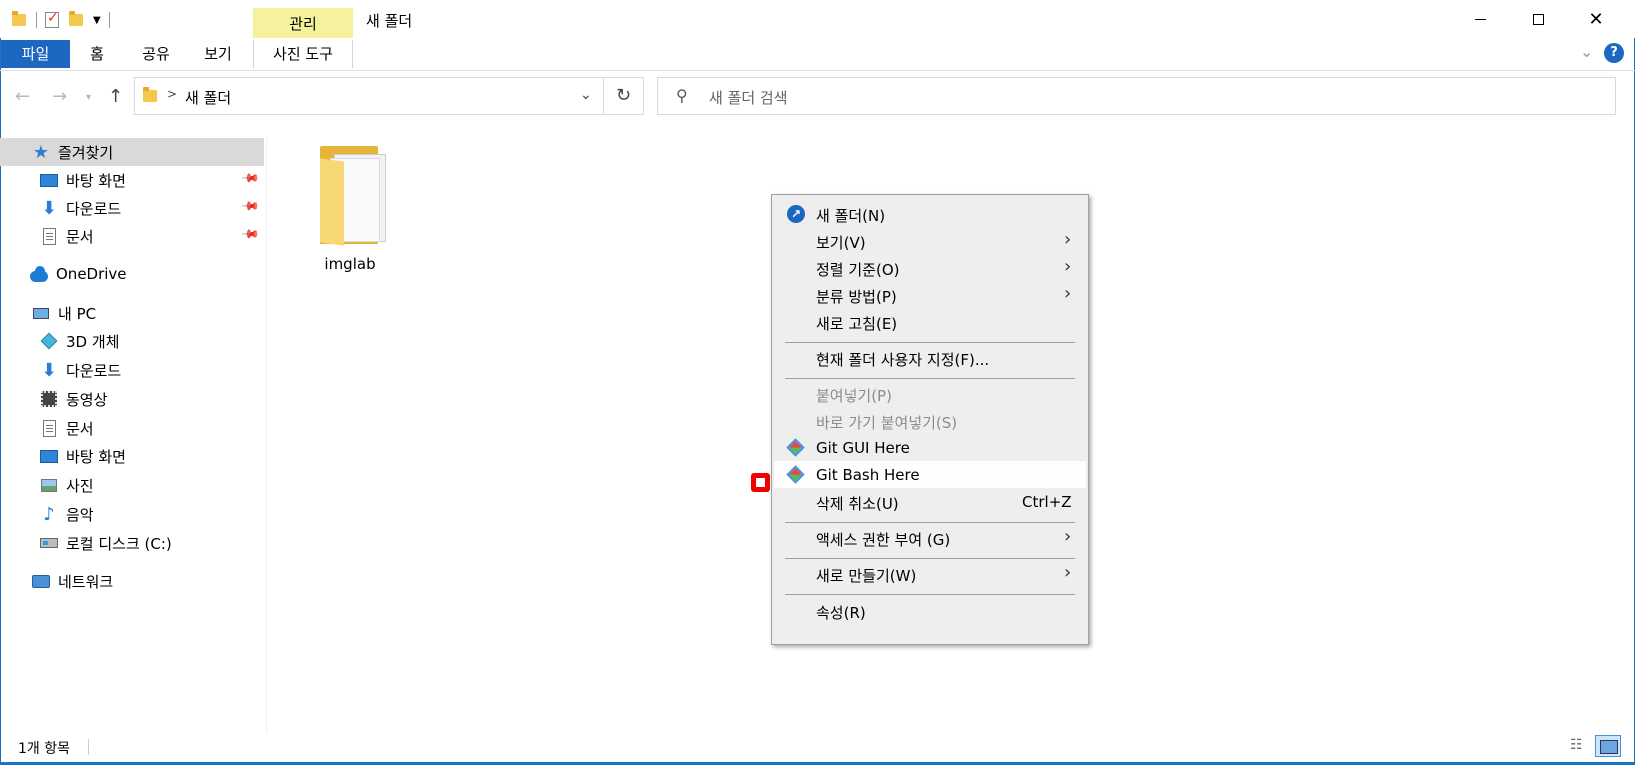  Describe the element at coordinates (97, 54) in the screenshot. I see `tab-home: 홈` at that location.